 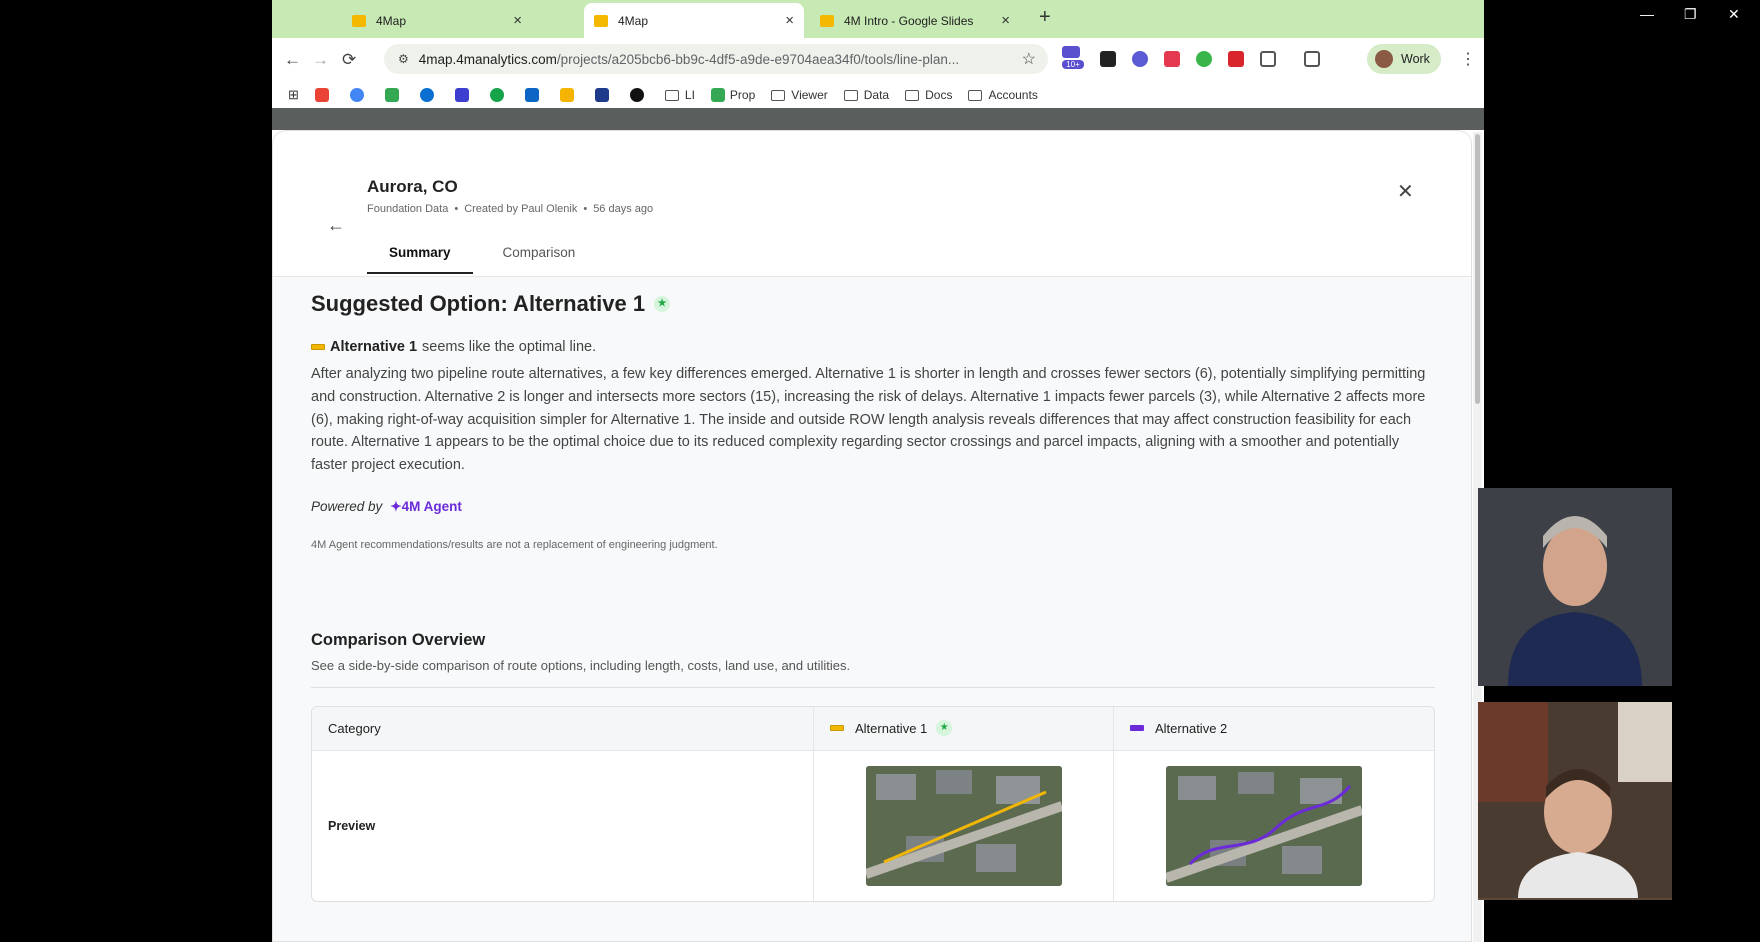 What do you see at coordinates (1003, 95) in the screenshot?
I see `bookmark-folder-accounts: Accounts` at bounding box center [1003, 95].